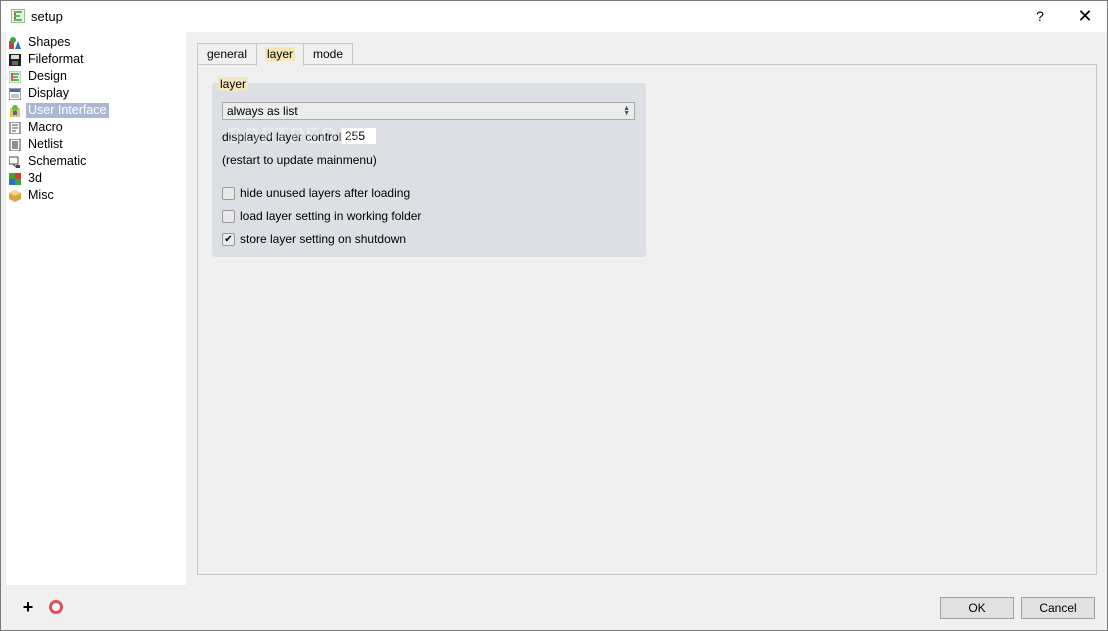 This screenshot has height=631, width=1108. I want to click on sidebar-item-label: Fileformat, so click(56, 59).